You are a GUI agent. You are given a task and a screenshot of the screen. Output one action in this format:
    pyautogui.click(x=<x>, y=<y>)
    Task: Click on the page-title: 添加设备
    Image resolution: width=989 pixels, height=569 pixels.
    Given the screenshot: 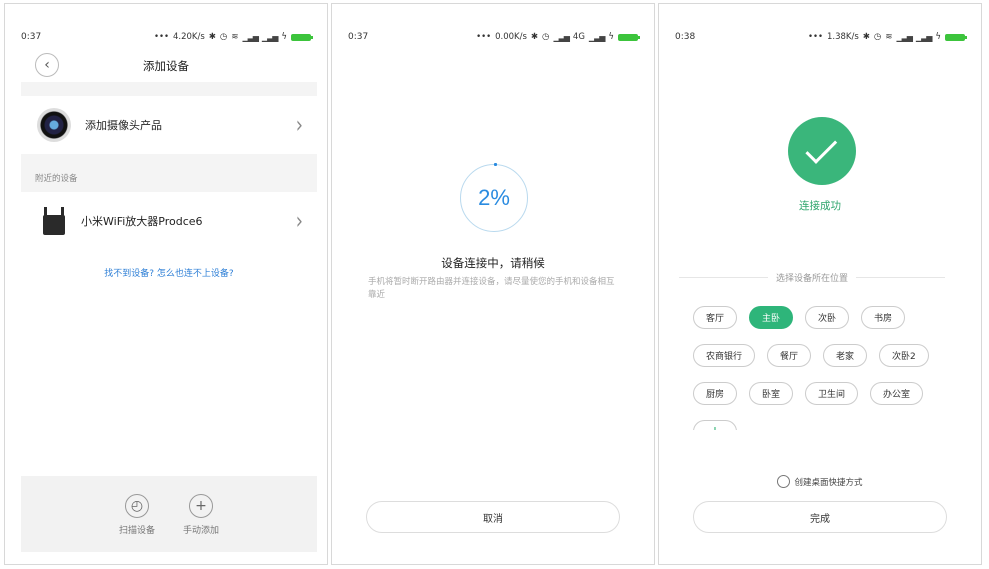 What is the action you would take?
    pyautogui.click(x=166, y=66)
    